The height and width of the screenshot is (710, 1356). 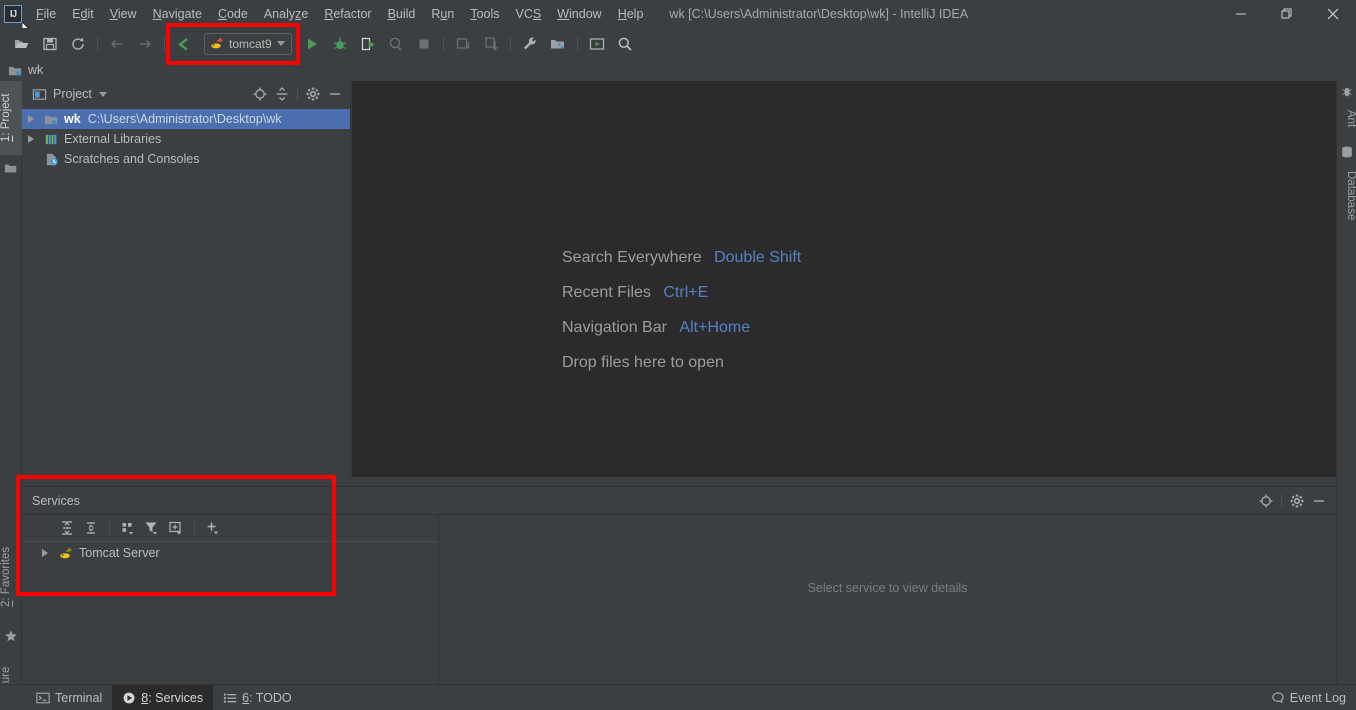 What do you see at coordinates (340, 44) in the screenshot?
I see `debug-icon` at bounding box center [340, 44].